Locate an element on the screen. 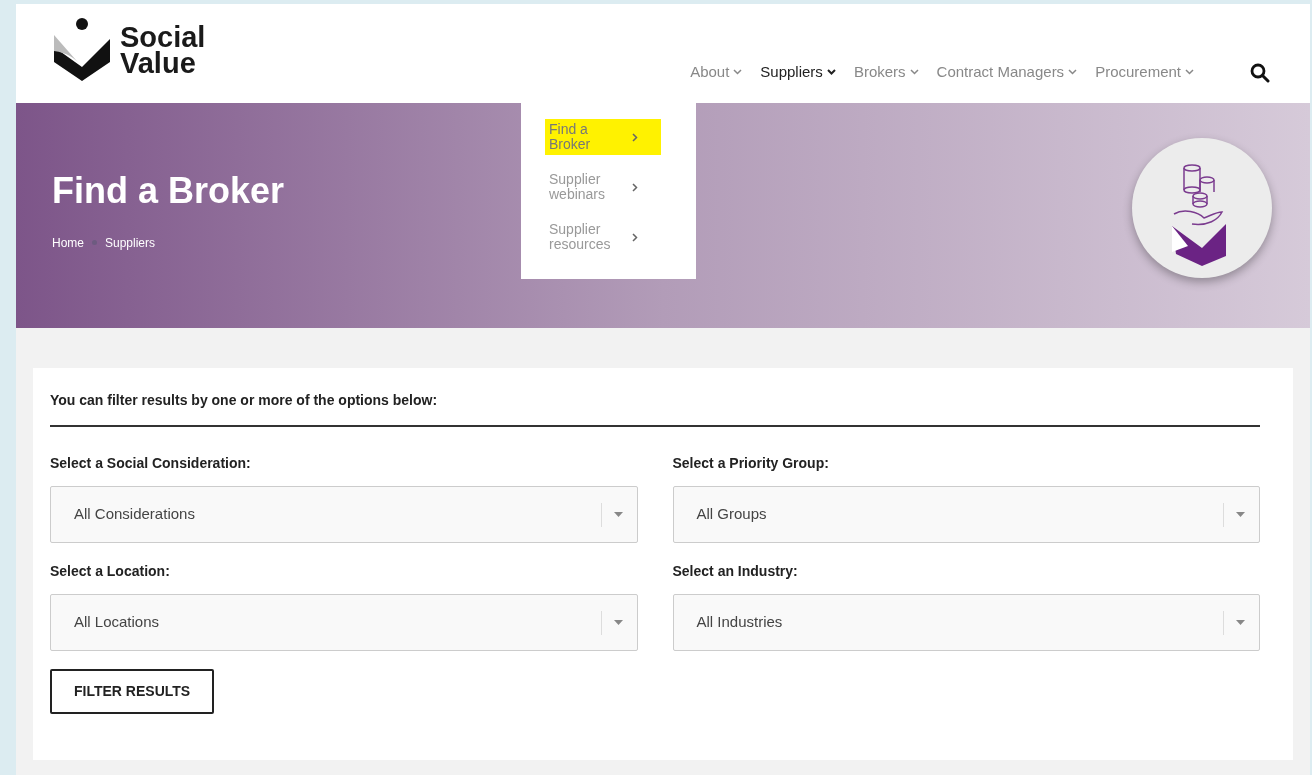  field-label: Select a Location: is located at coordinates (110, 571).